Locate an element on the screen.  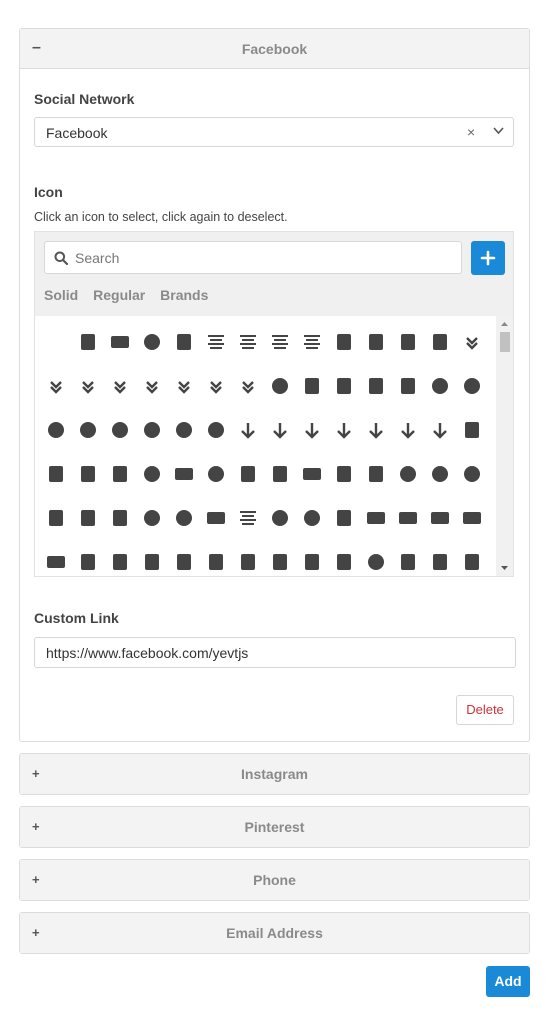
band-aid-icon is located at coordinates (184, 518).